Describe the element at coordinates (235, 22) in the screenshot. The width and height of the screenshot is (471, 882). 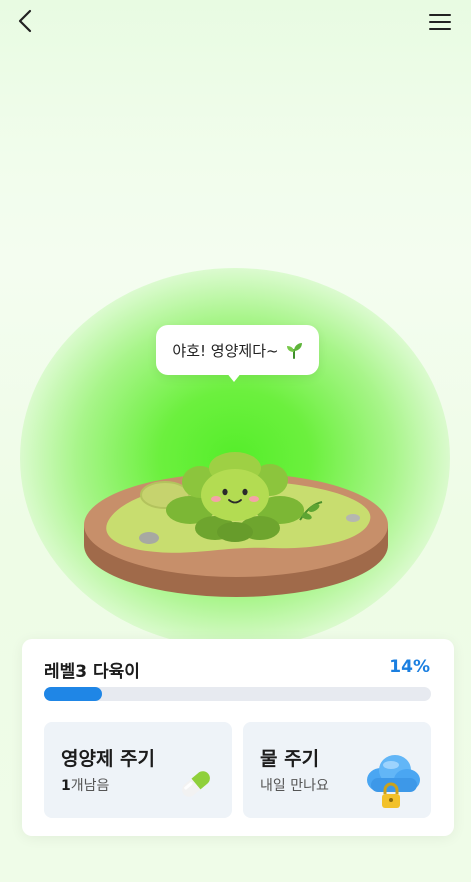
I see `top-bar` at that location.